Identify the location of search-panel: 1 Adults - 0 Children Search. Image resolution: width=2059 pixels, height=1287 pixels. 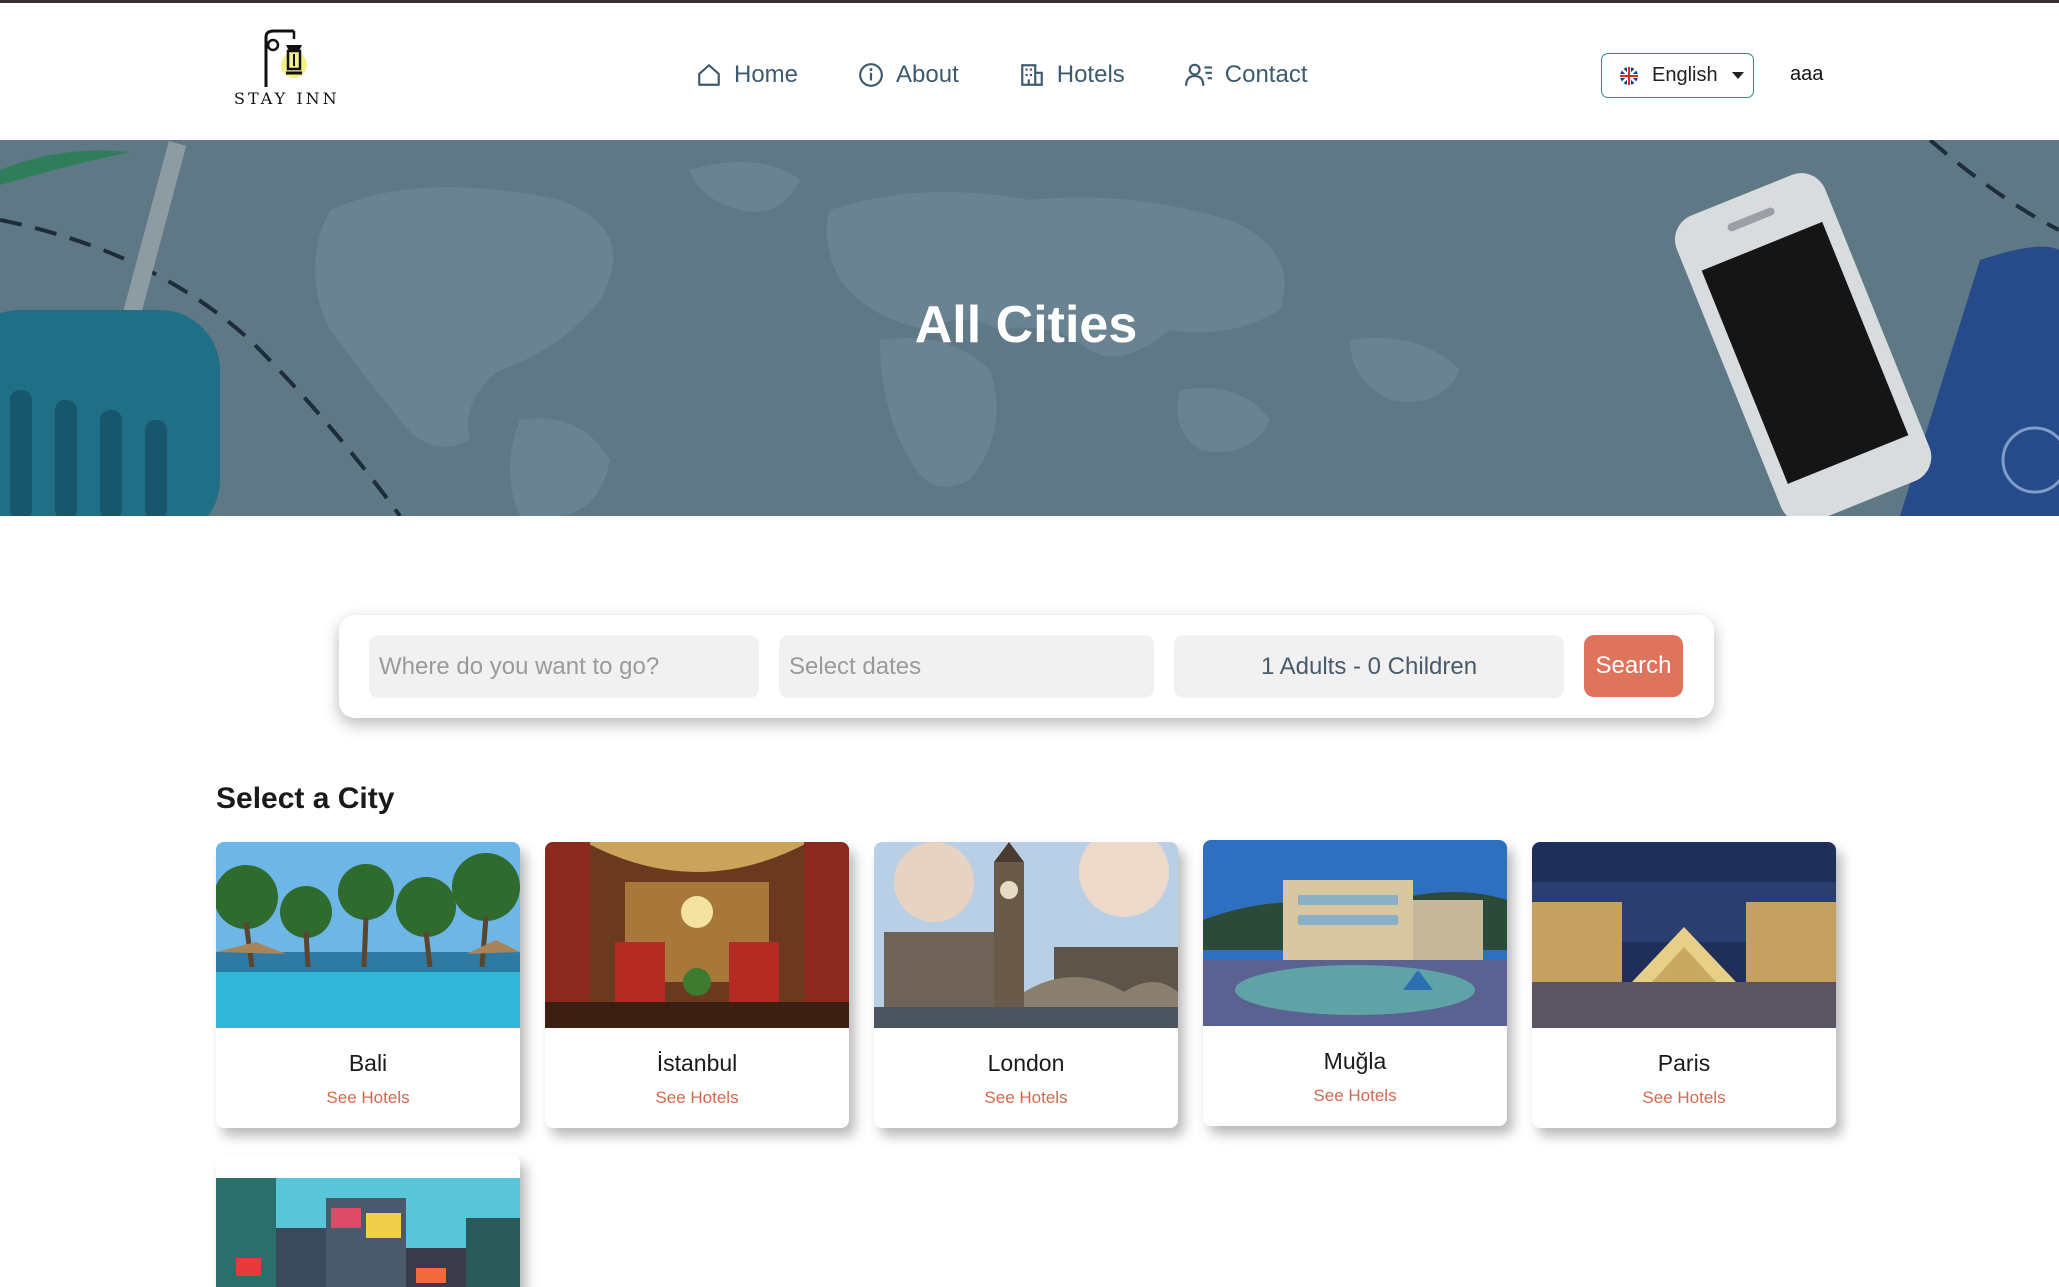
(1026, 666).